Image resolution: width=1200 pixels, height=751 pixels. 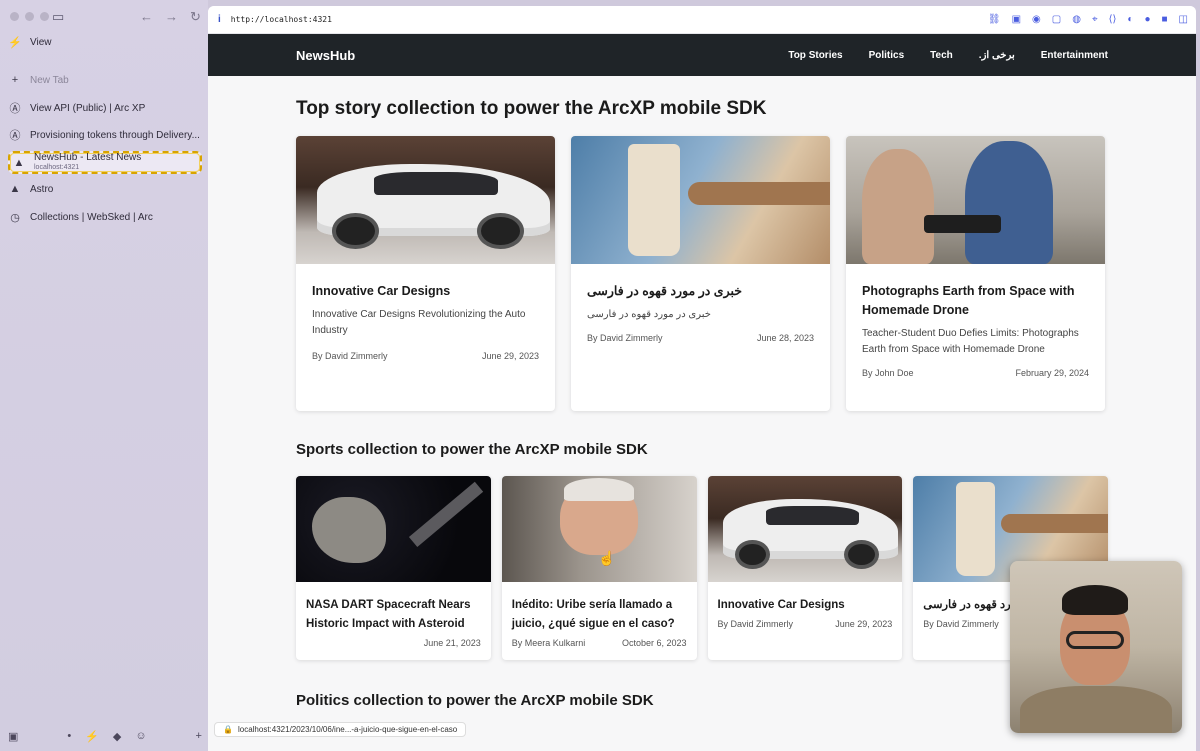 I want to click on site-logo: NewsHub, so click(x=325, y=55).